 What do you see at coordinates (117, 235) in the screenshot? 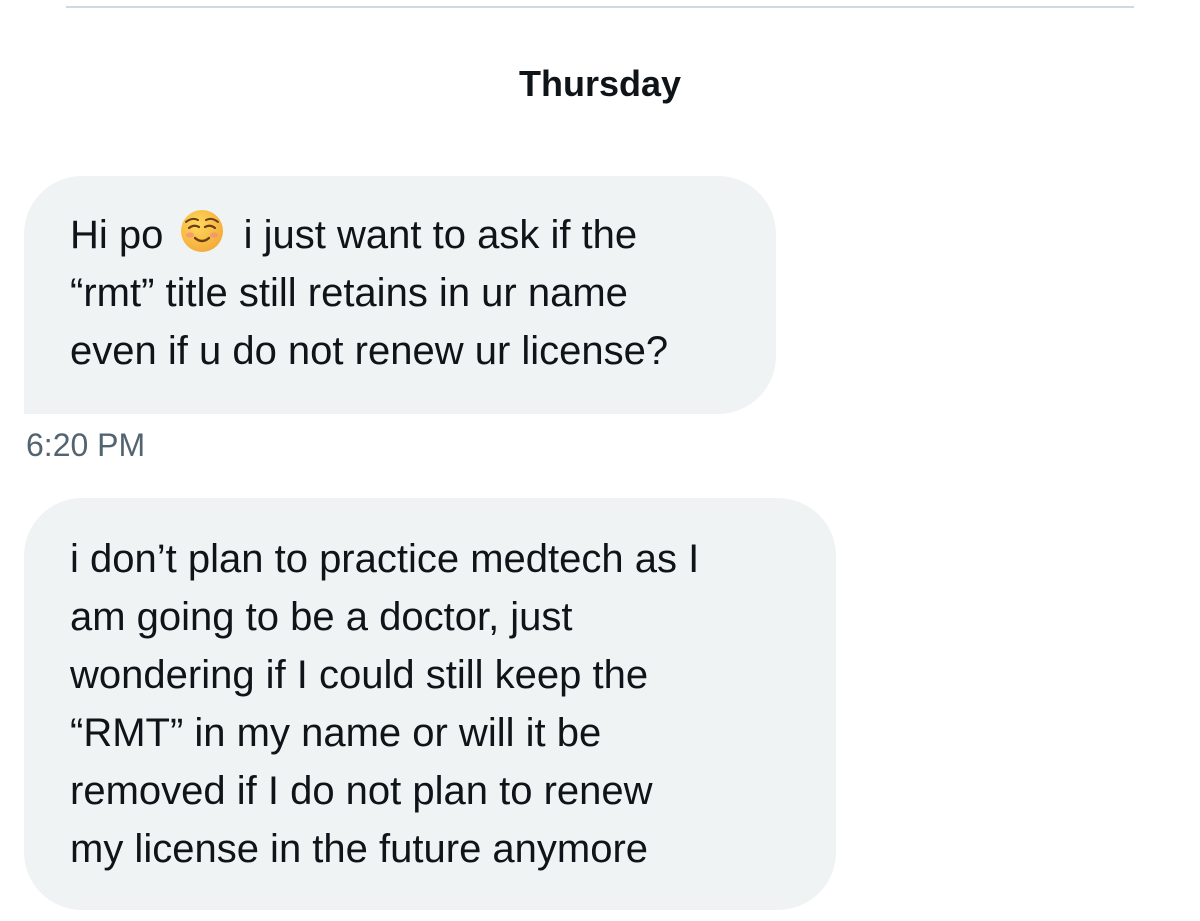
I see `message-text: Hi po` at bounding box center [117, 235].